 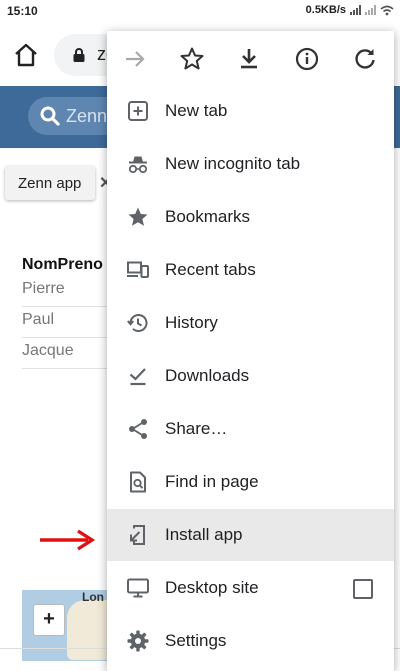 I want to click on table-row: Paul, so click(x=67, y=322).